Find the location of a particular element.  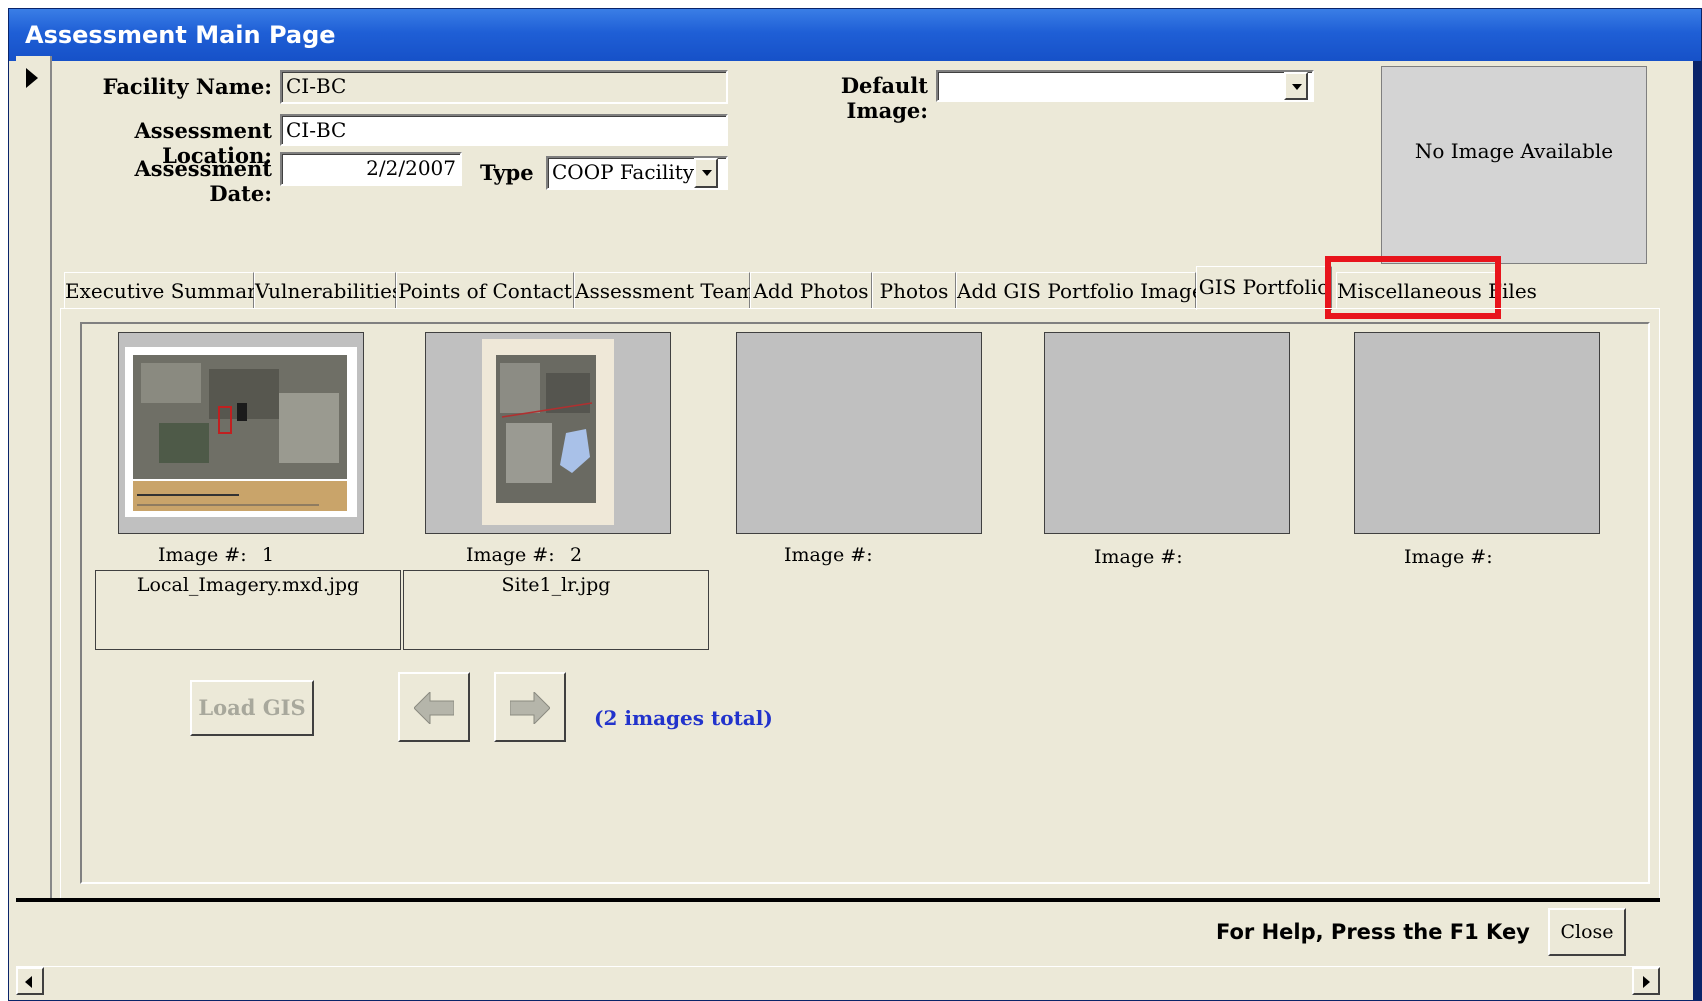

default-image-dropdown-chevron-icon is located at coordinates (1296, 86).